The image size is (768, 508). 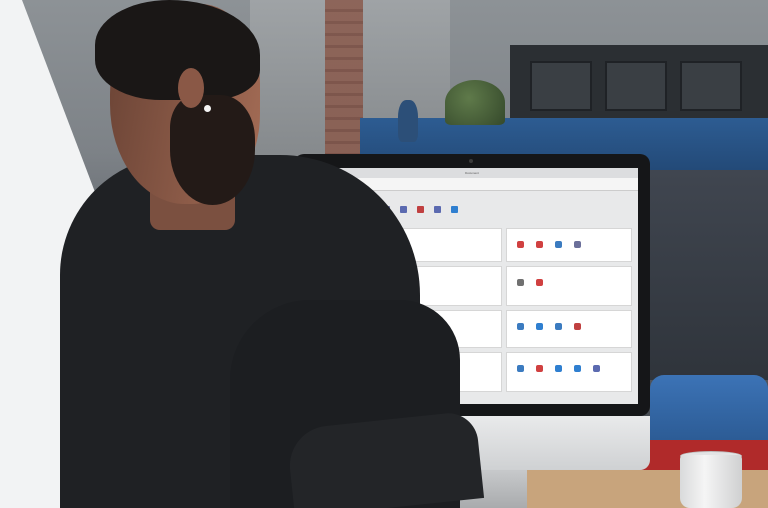 I want to click on person-ear, so click(x=191, y=88).